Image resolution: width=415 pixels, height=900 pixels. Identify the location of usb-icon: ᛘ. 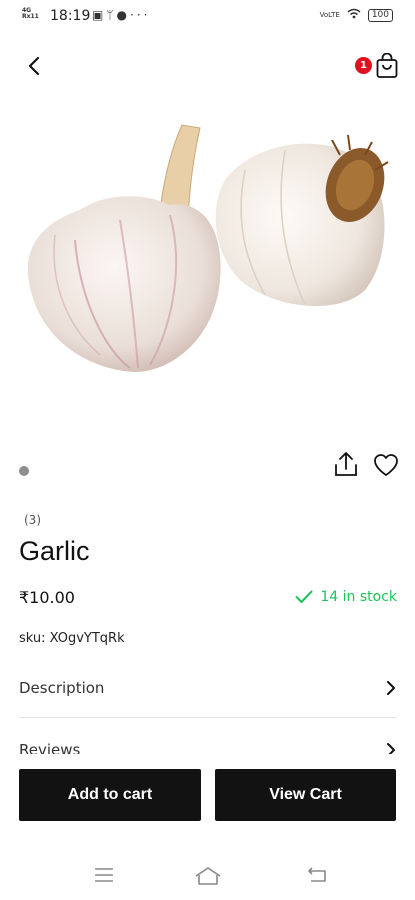
(111, 15).